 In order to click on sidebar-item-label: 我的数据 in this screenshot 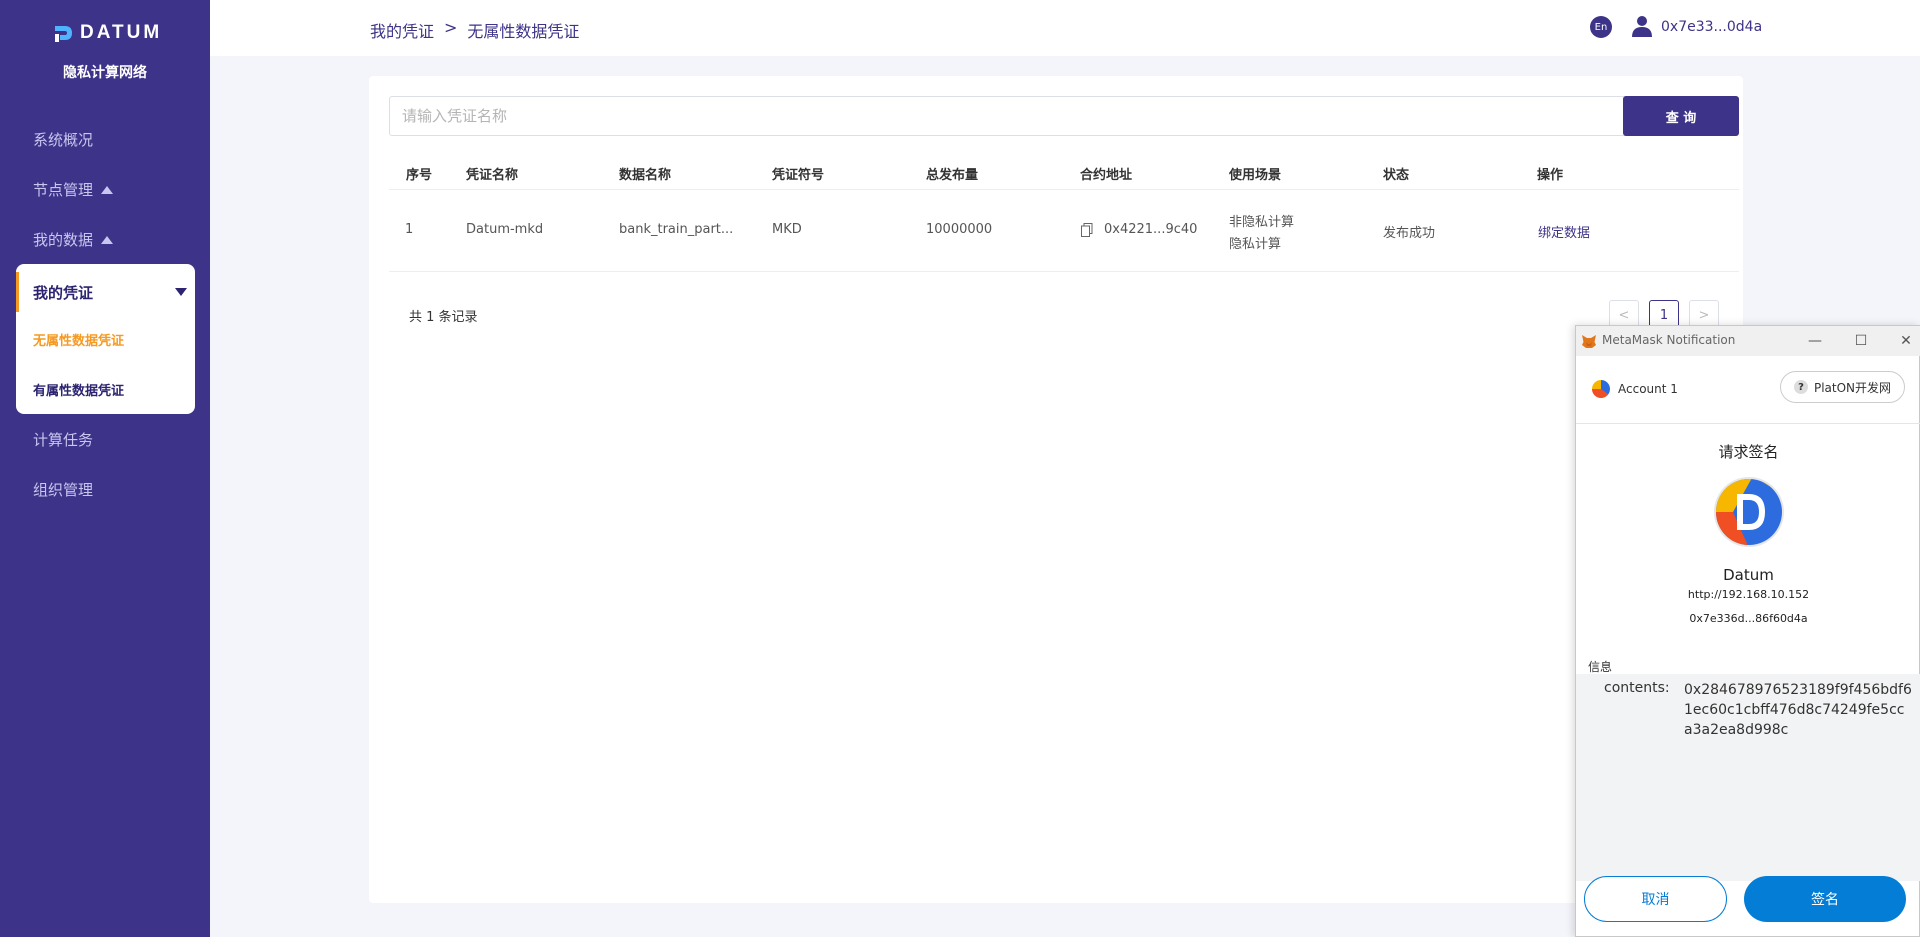, I will do `click(63, 240)`.